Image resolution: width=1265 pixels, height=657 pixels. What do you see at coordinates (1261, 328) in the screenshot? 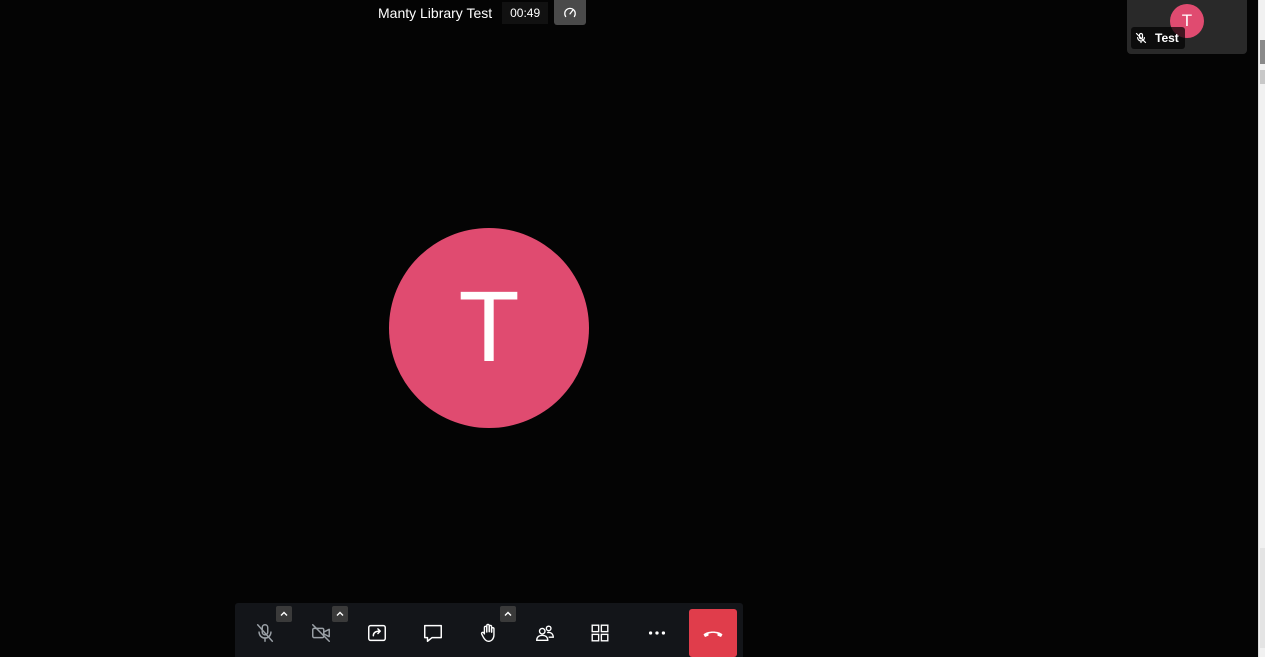
I see `page-scrollbar` at bounding box center [1261, 328].